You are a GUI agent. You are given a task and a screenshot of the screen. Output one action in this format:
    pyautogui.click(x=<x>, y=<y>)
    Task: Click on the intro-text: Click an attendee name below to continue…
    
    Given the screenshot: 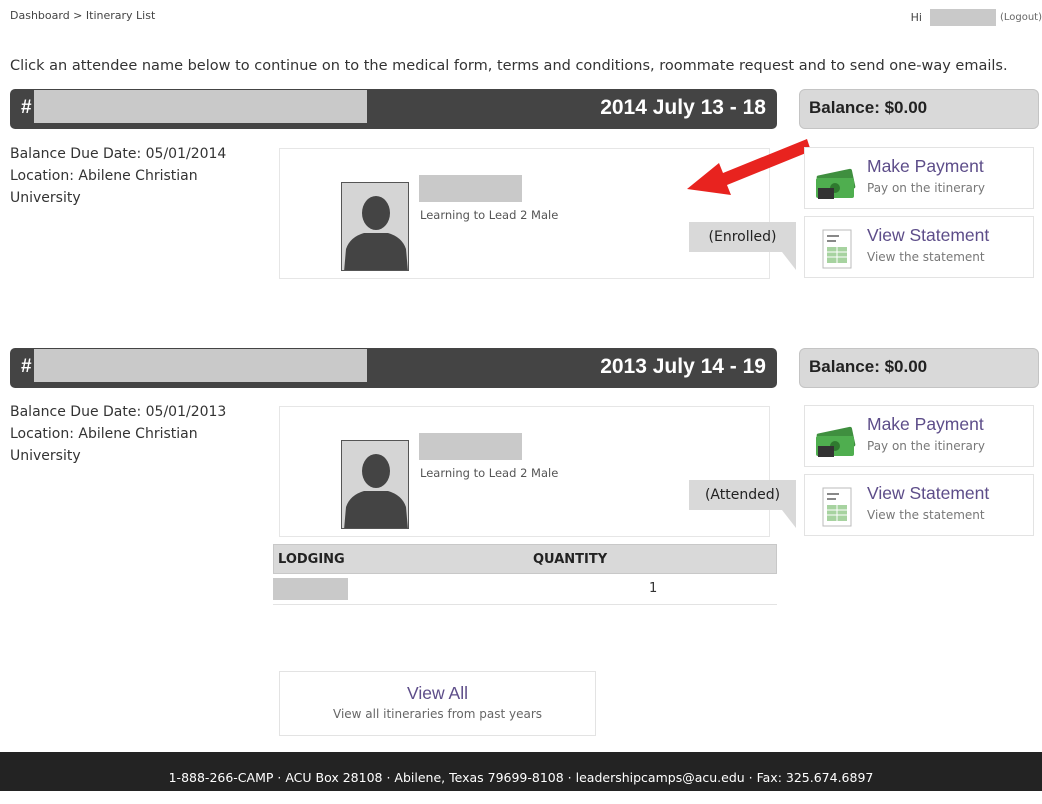 What is the action you would take?
    pyautogui.click(x=509, y=66)
    